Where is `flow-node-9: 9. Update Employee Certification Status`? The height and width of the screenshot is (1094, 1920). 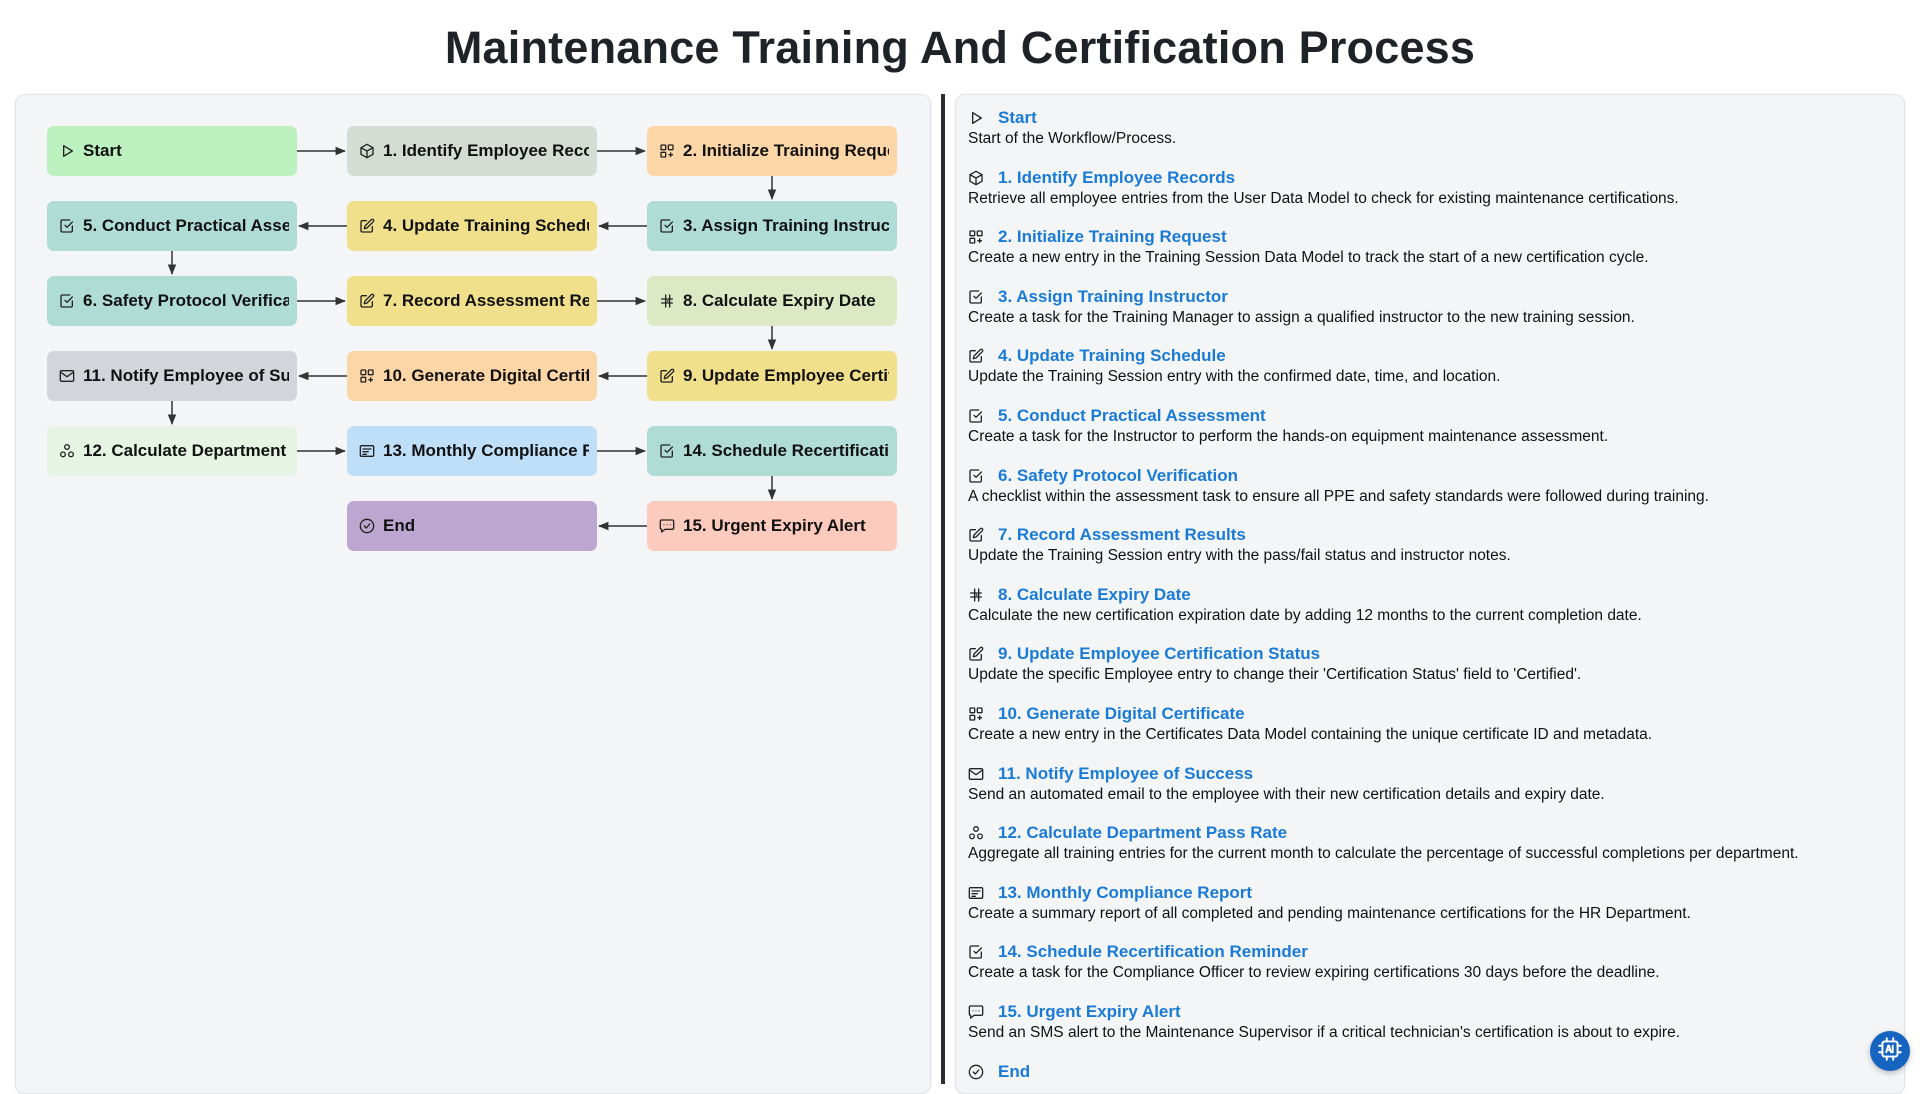 flow-node-9: 9. Update Employee Certification Status is located at coordinates (772, 376).